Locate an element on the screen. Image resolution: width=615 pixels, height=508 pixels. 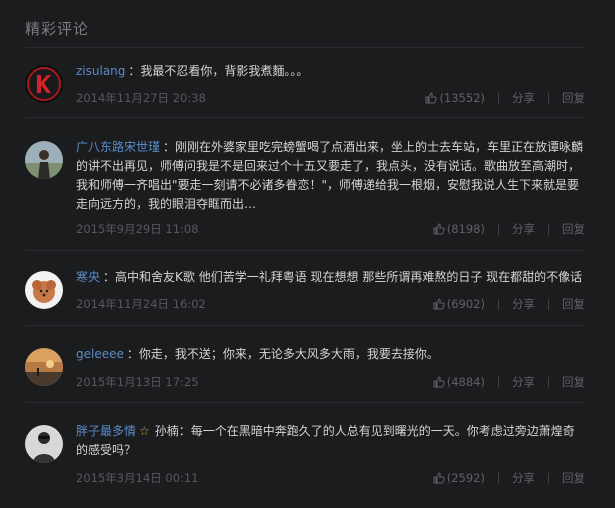
username-link: geleeee is located at coordinates (100, 354).